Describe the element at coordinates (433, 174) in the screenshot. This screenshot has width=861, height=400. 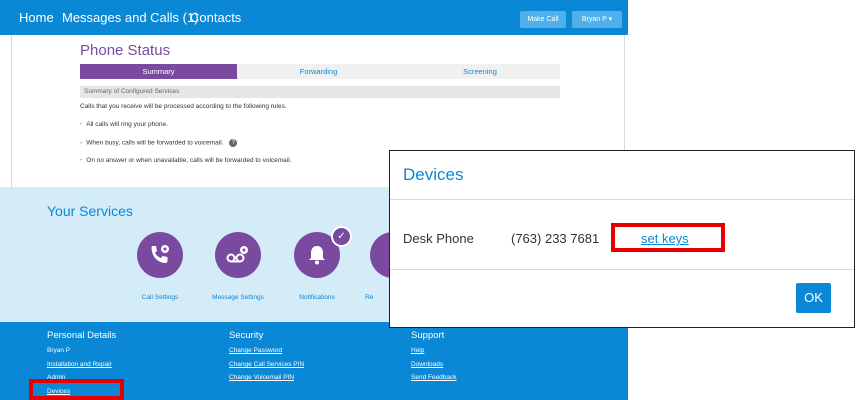
I see `dialog-title: Devices` at that location.